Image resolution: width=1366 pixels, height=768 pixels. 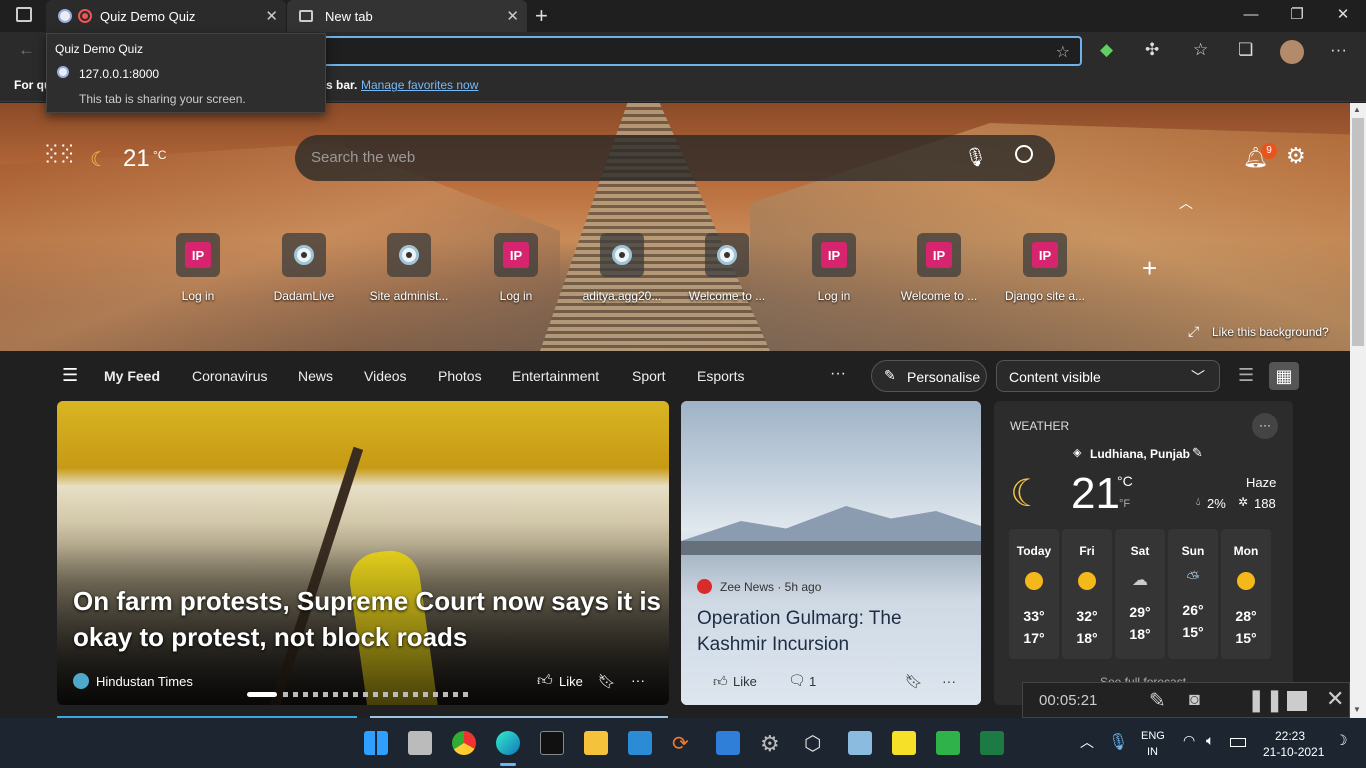 I want to click on like-background-link: Like this background?, so click(x=1270, y=332).